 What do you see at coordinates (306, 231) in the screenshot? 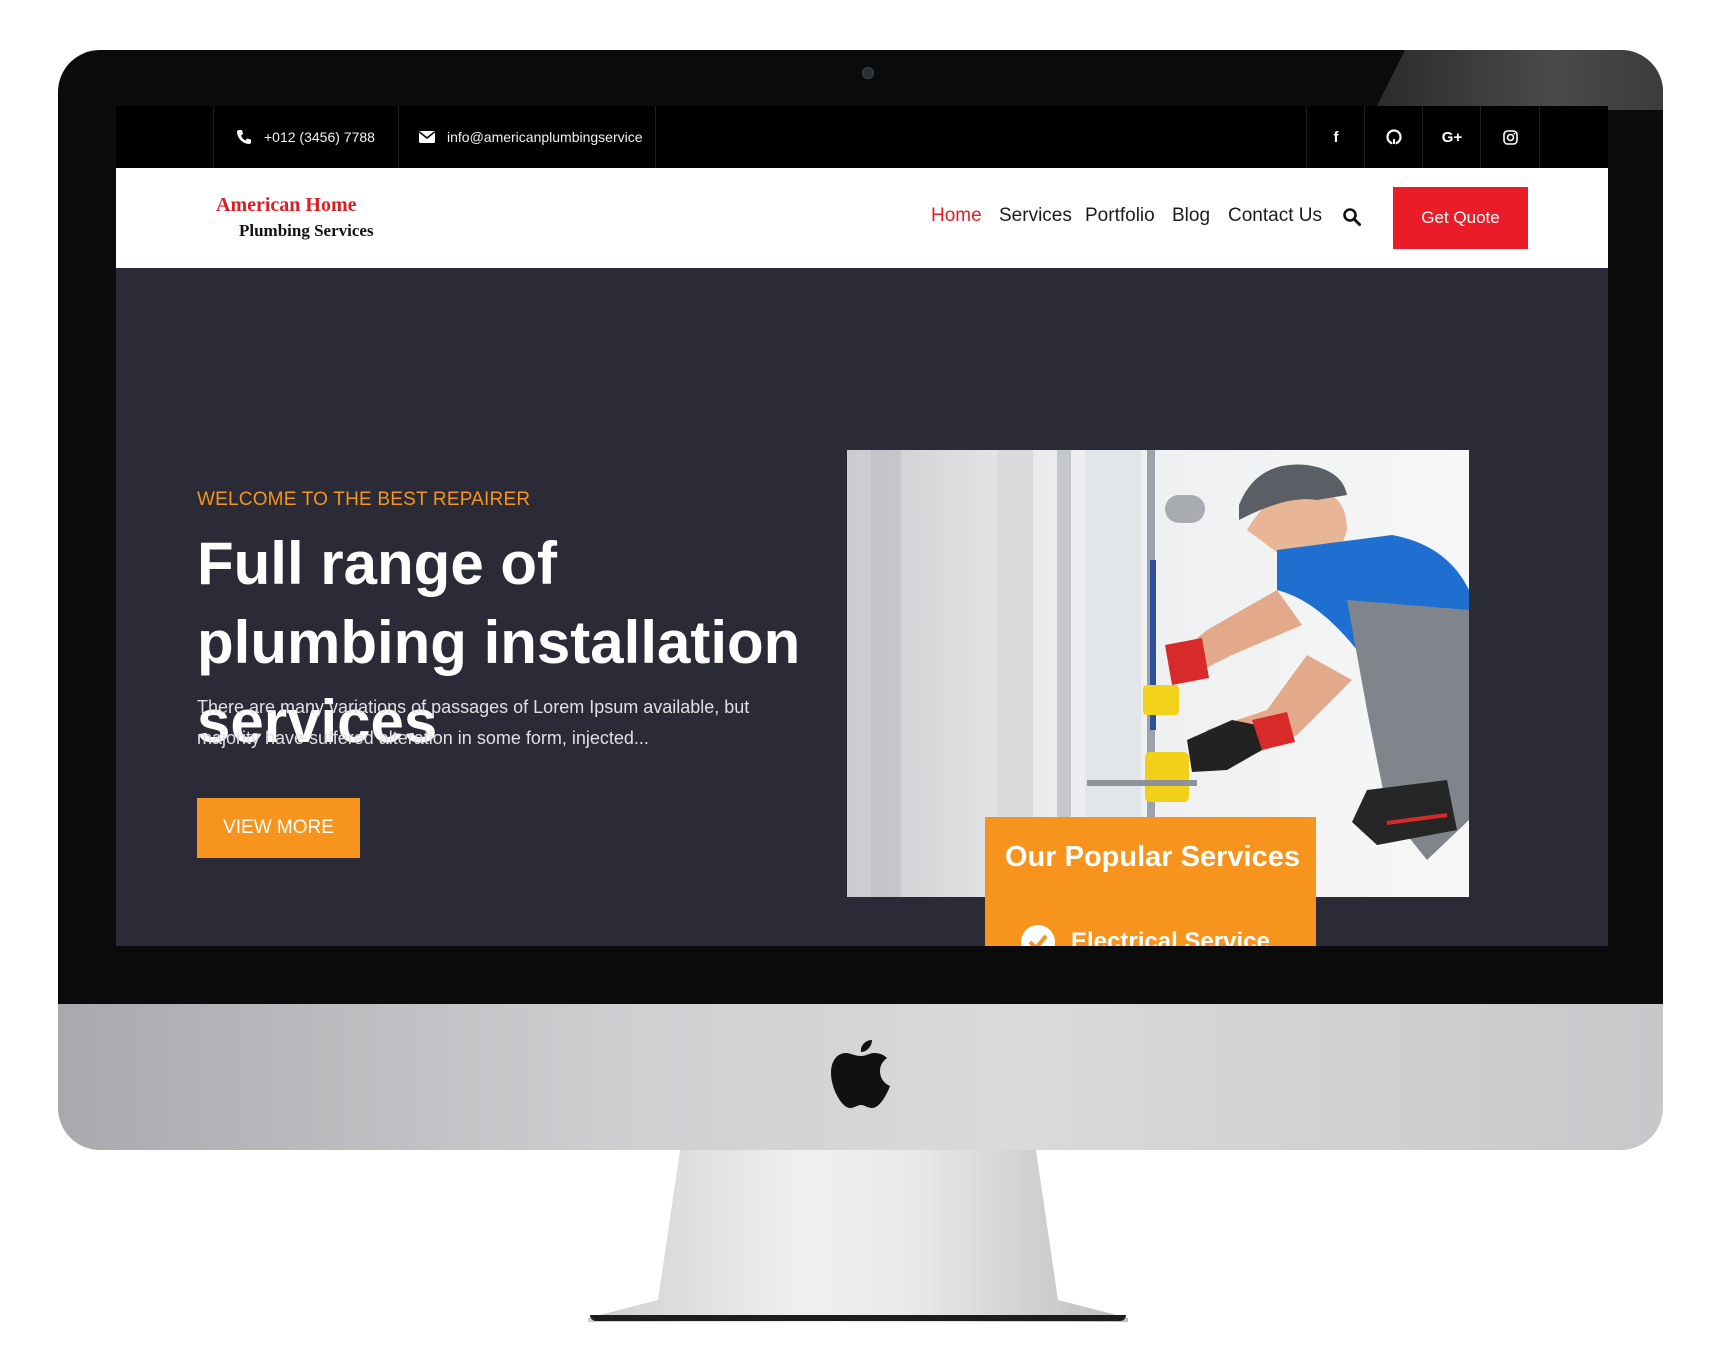
I see `logo-line-2: Plumbing Services` at bounding box center [306, 231].